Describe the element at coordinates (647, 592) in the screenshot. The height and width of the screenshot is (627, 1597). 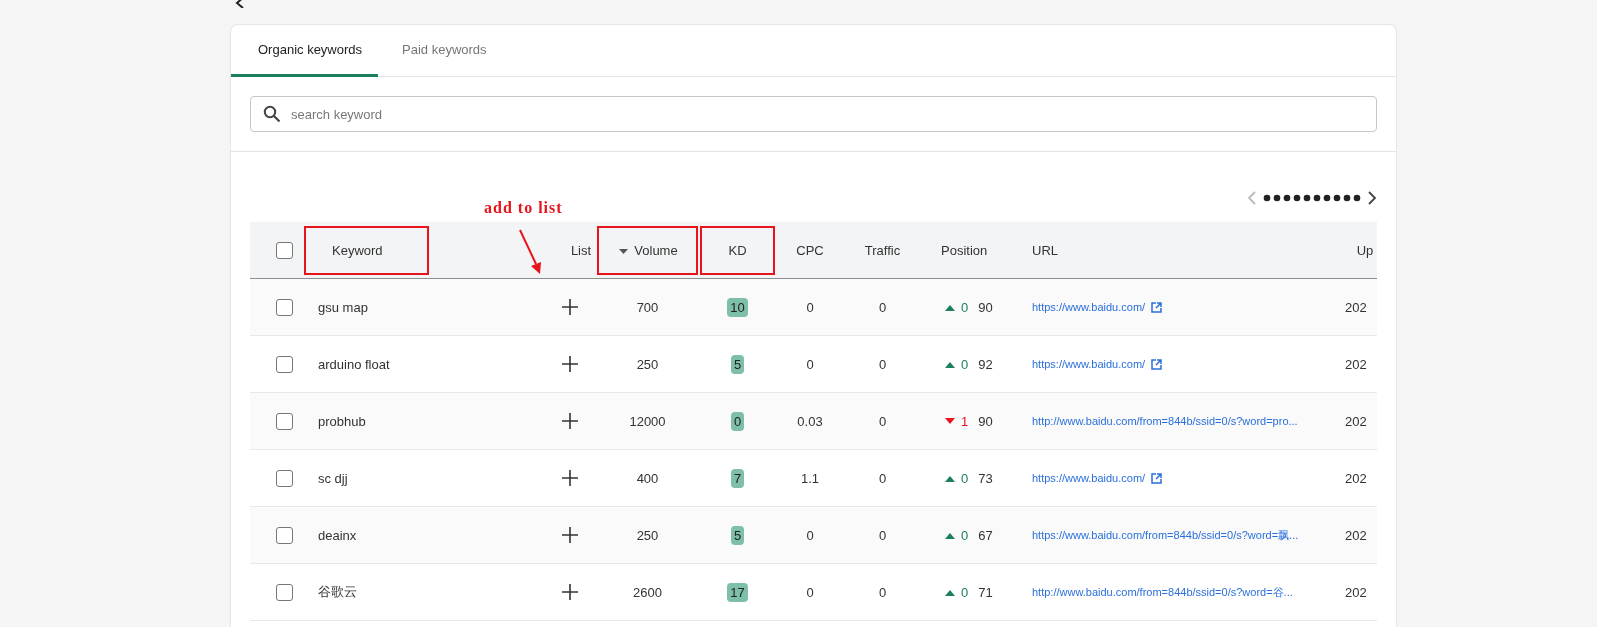
I see `volume-cell: 2600` at that location.